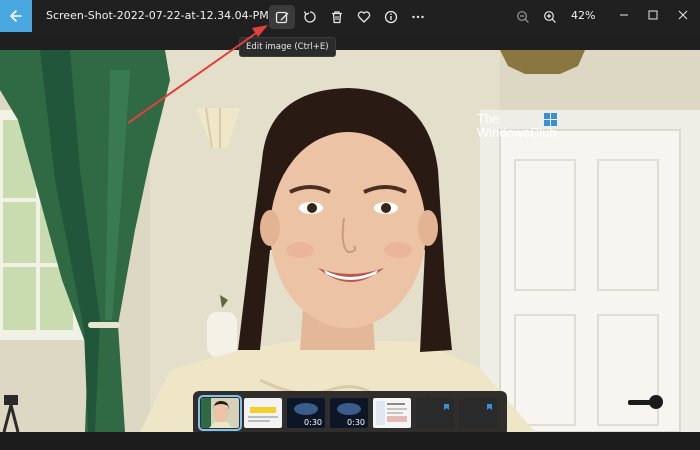 This screenshot has width=700, height=450. I want to click on rotate-button, so click(310, 17).